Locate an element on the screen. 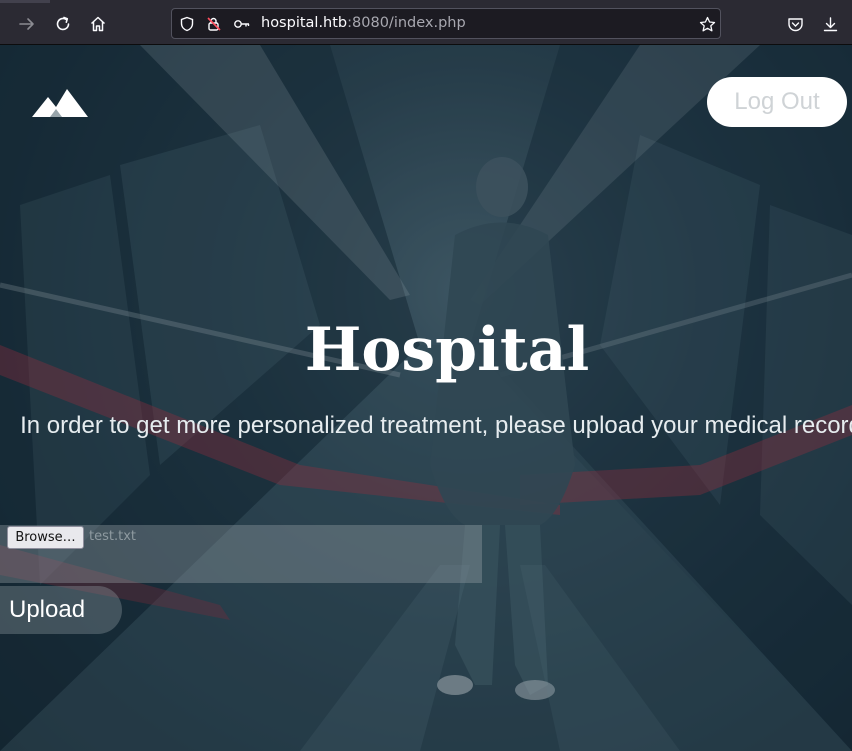 The width and height of the screenshot is (852, 751). tab-strip-remnant is located at coordinates (25, 1).